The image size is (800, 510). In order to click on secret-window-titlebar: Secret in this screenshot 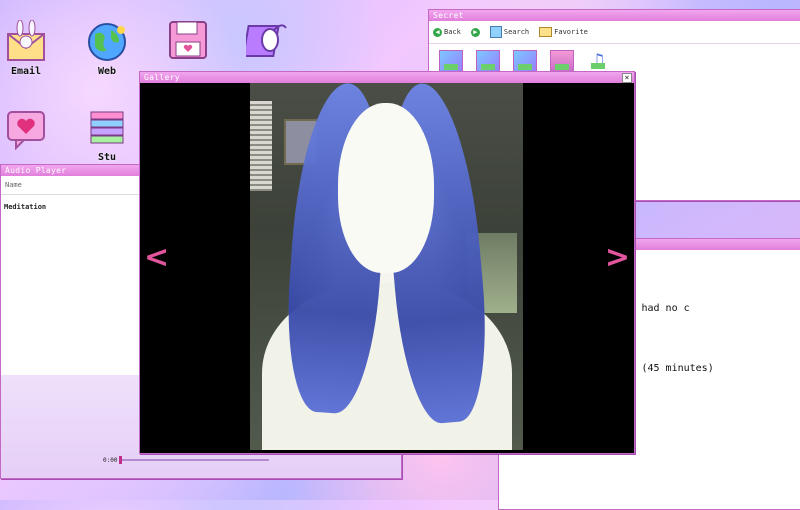, I will do `click(614, 15)`.